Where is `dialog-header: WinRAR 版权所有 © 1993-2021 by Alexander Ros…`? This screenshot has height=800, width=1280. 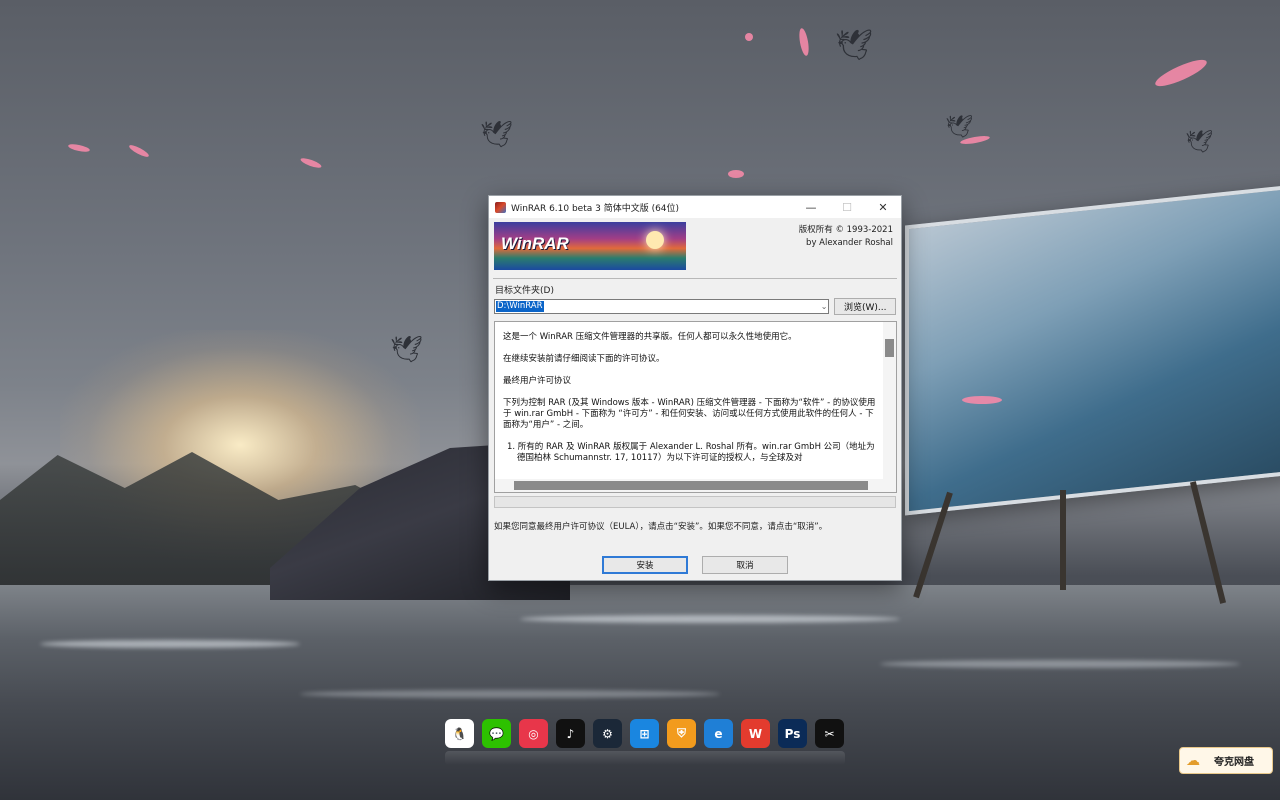
dialog-header: WinRAR 版权所有 © 1993-2021 by Alexander Ros… is located at coordinates (695, 248).